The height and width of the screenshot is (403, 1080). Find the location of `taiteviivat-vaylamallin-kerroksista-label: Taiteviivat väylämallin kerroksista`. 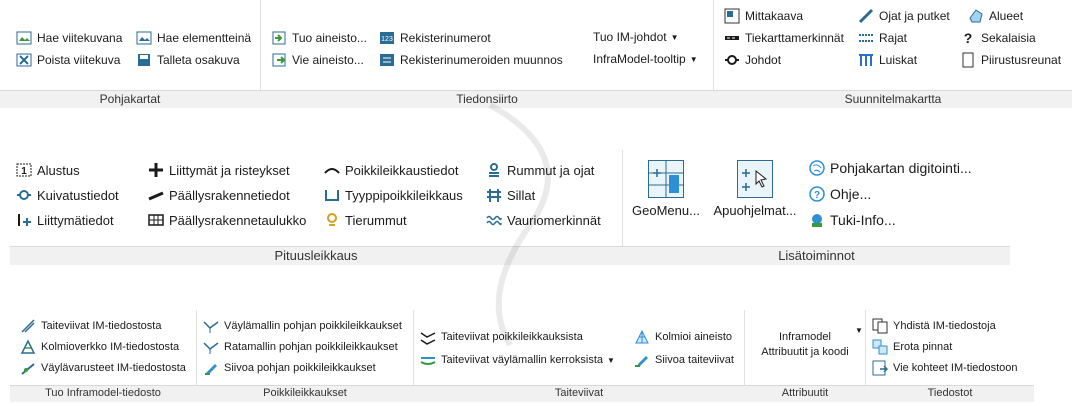

taiteviivat-vaylamallin-kerroksista-label: Taiteviivat väylämallin kerroksista is located at coordinates (522, 360).